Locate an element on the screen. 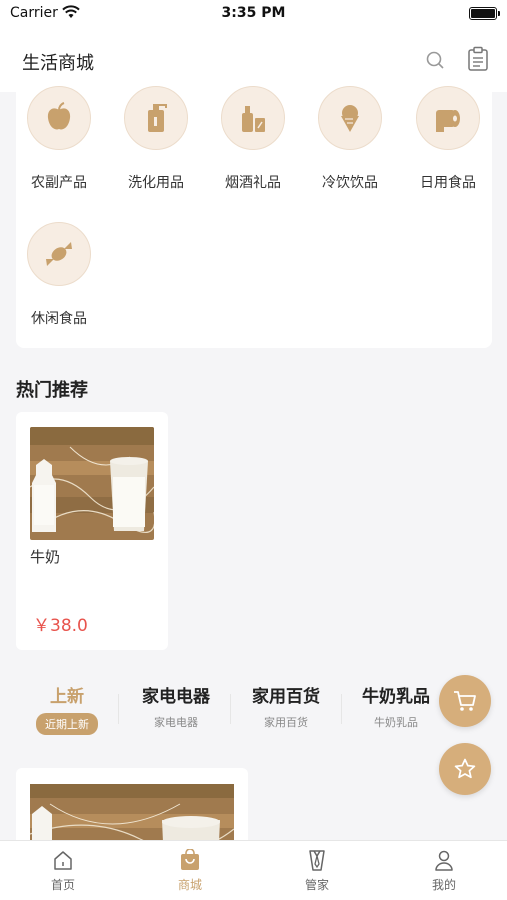 The image size is (507, 900). clipboard-icon is located at coordinates (478, 59).